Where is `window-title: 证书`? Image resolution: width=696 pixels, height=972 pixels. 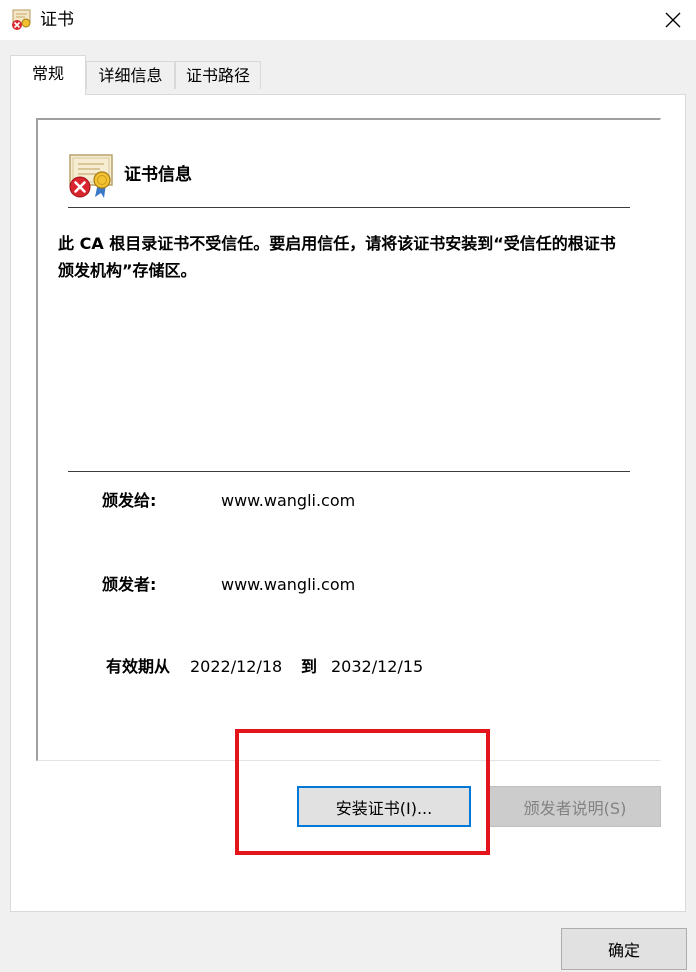
window-title: 证书 is located at coordinates (57, 20).